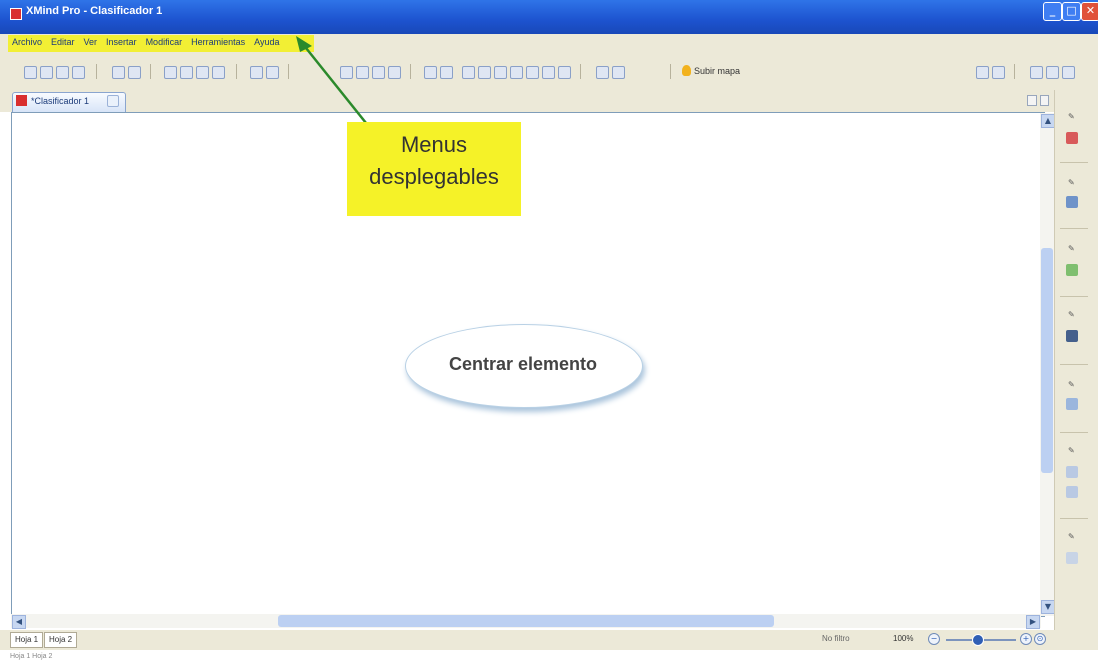  I want to click on filter-status: No filtro, so click(836, 638).